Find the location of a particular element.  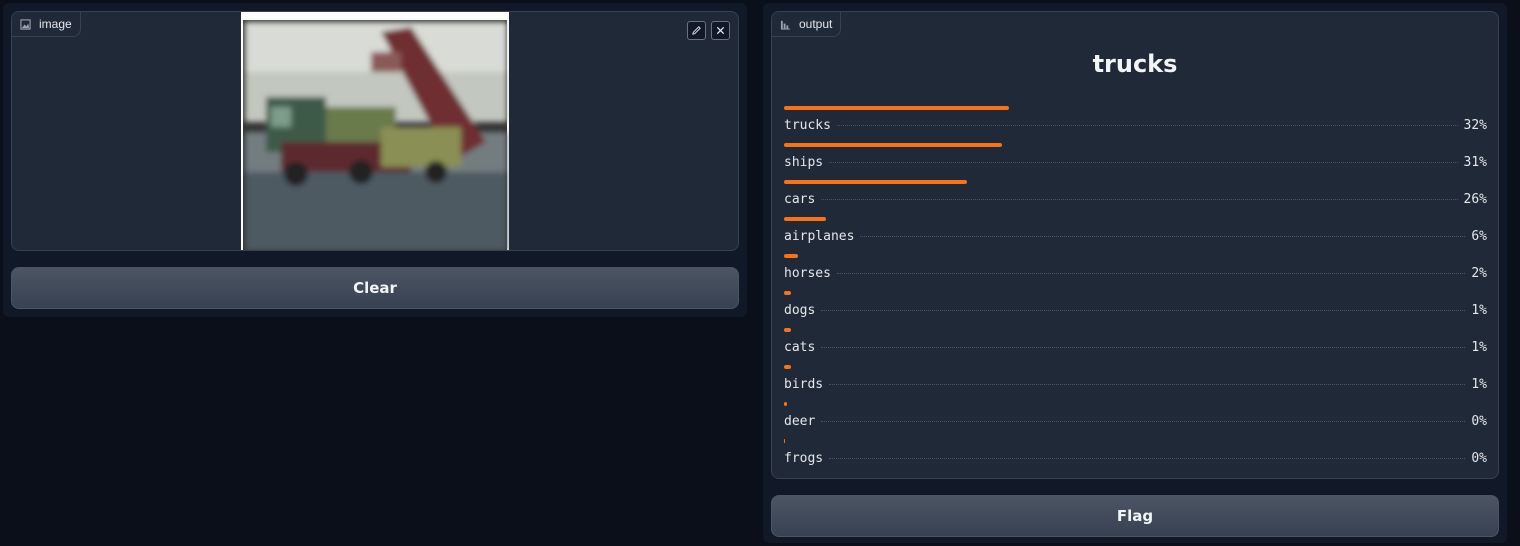

confidence-percent: 31% is located at coordinates (1475, 162).